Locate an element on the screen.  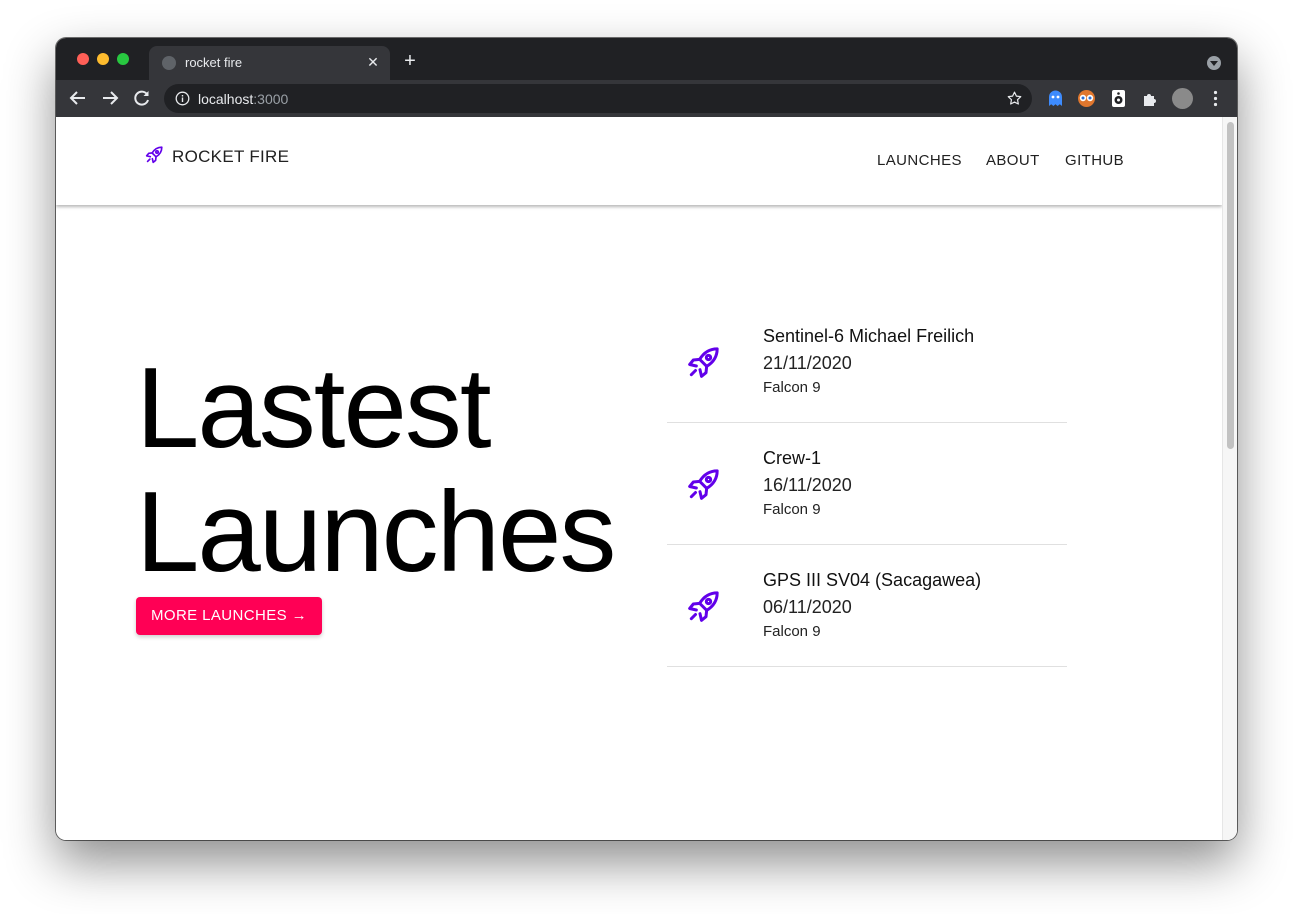
tab-strip: rocket fire ✕ + is located at coordinates (646, 59).